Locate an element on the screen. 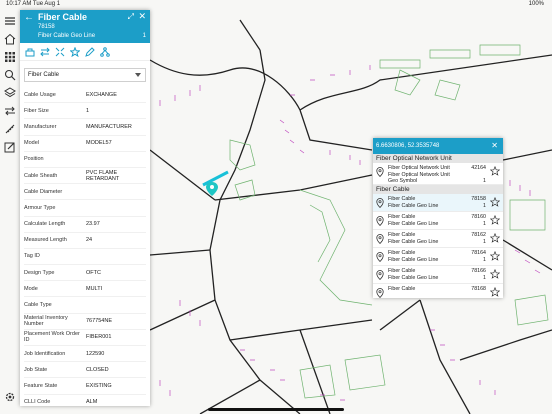  attribute-row: Cable Type is located at coordinates (85, 305).